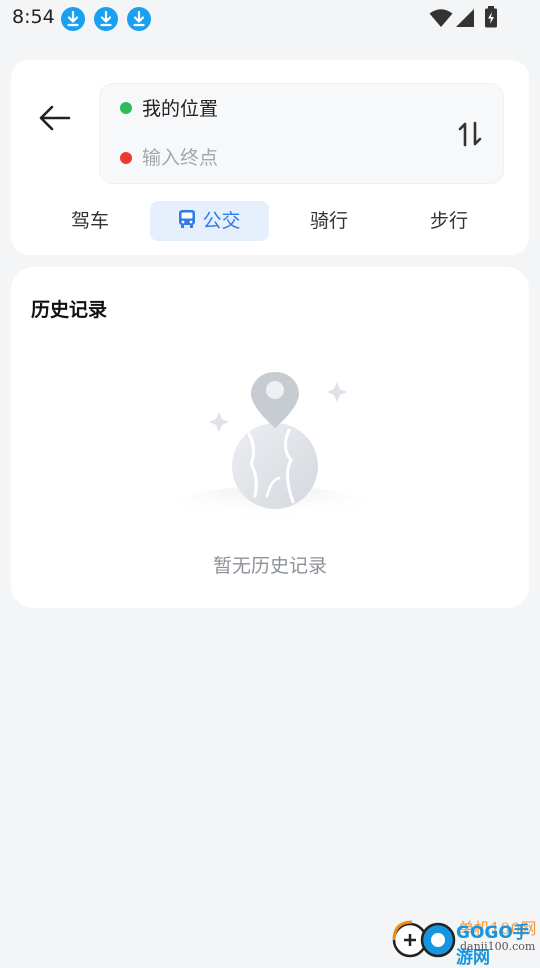  Describe the element at coordinates (282, 158) in the screenshot. I see `destination-input` at that location.